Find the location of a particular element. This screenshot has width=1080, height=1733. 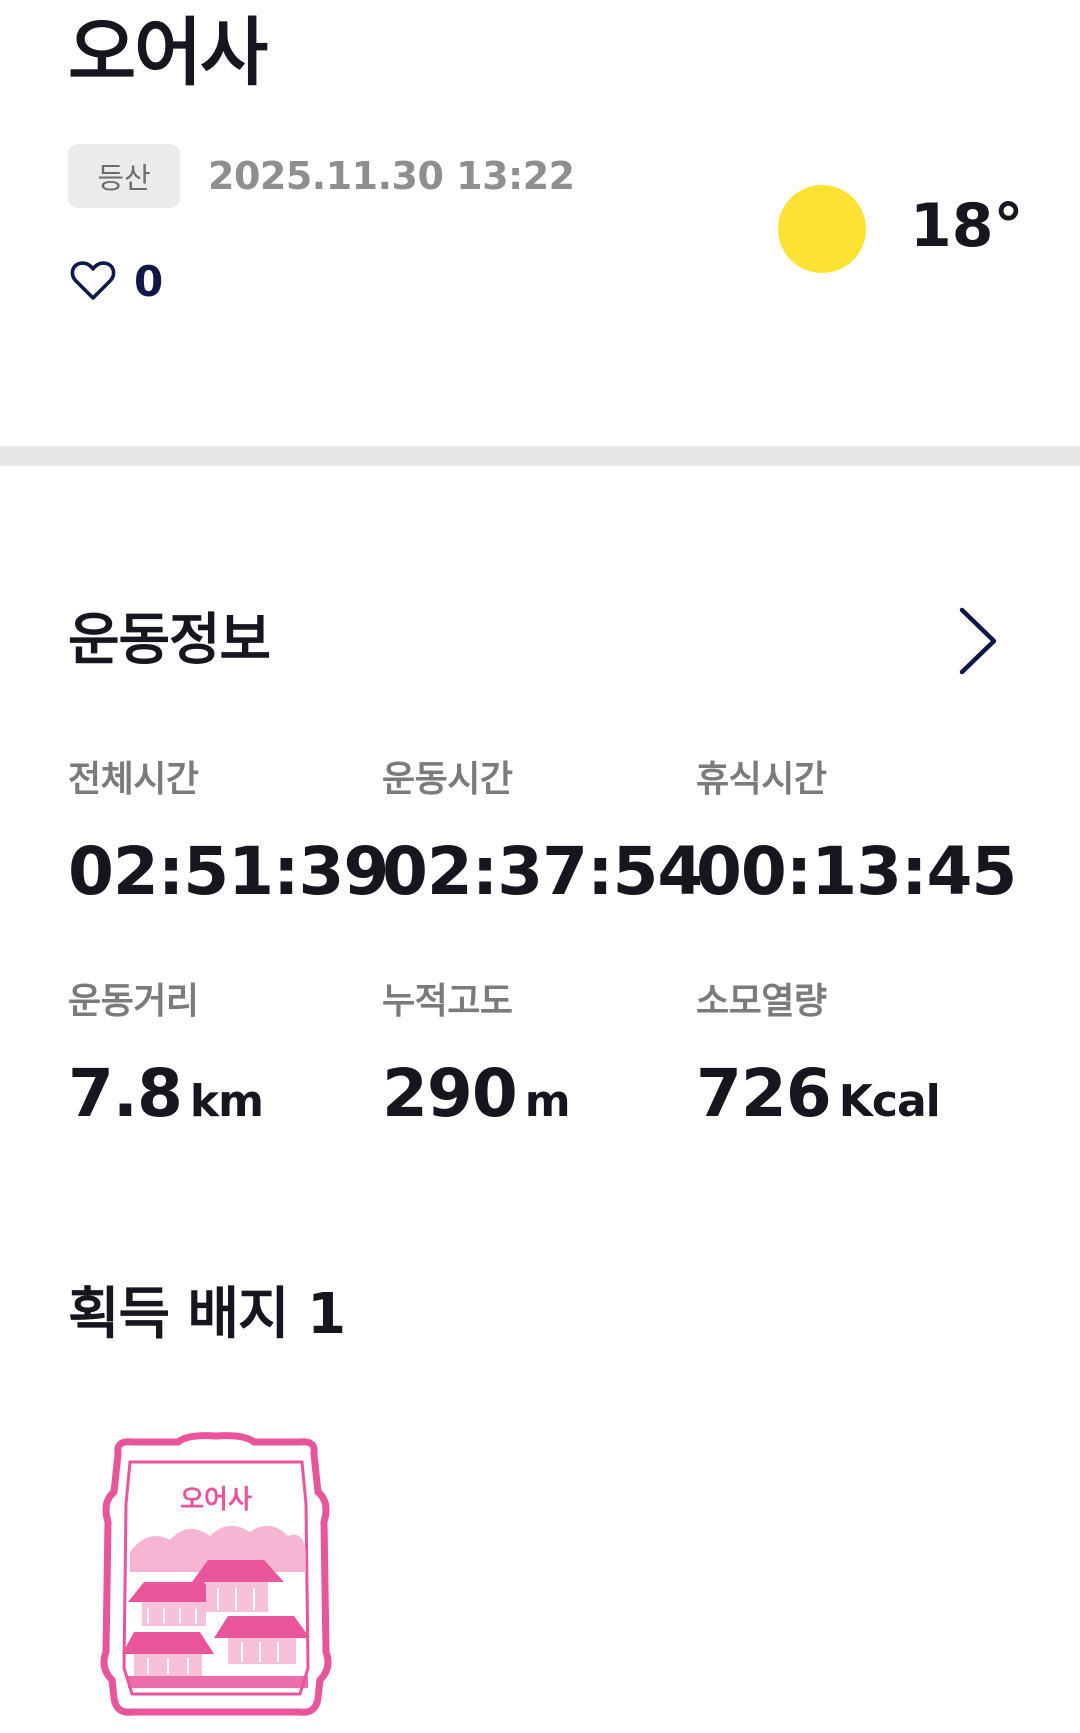

page-title: 오어사 is located at coordinates (168, 53).